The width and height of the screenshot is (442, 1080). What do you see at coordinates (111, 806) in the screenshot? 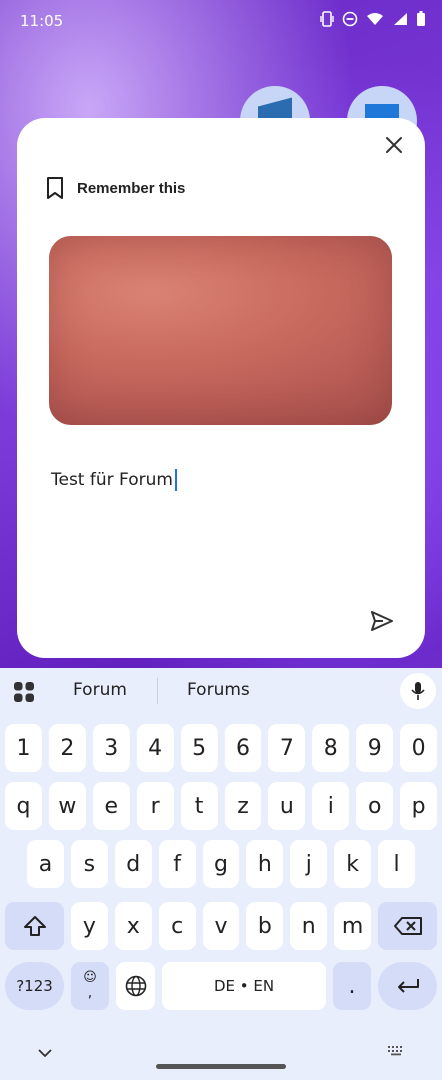
I see `key: e` at bounding box center [111, 806].